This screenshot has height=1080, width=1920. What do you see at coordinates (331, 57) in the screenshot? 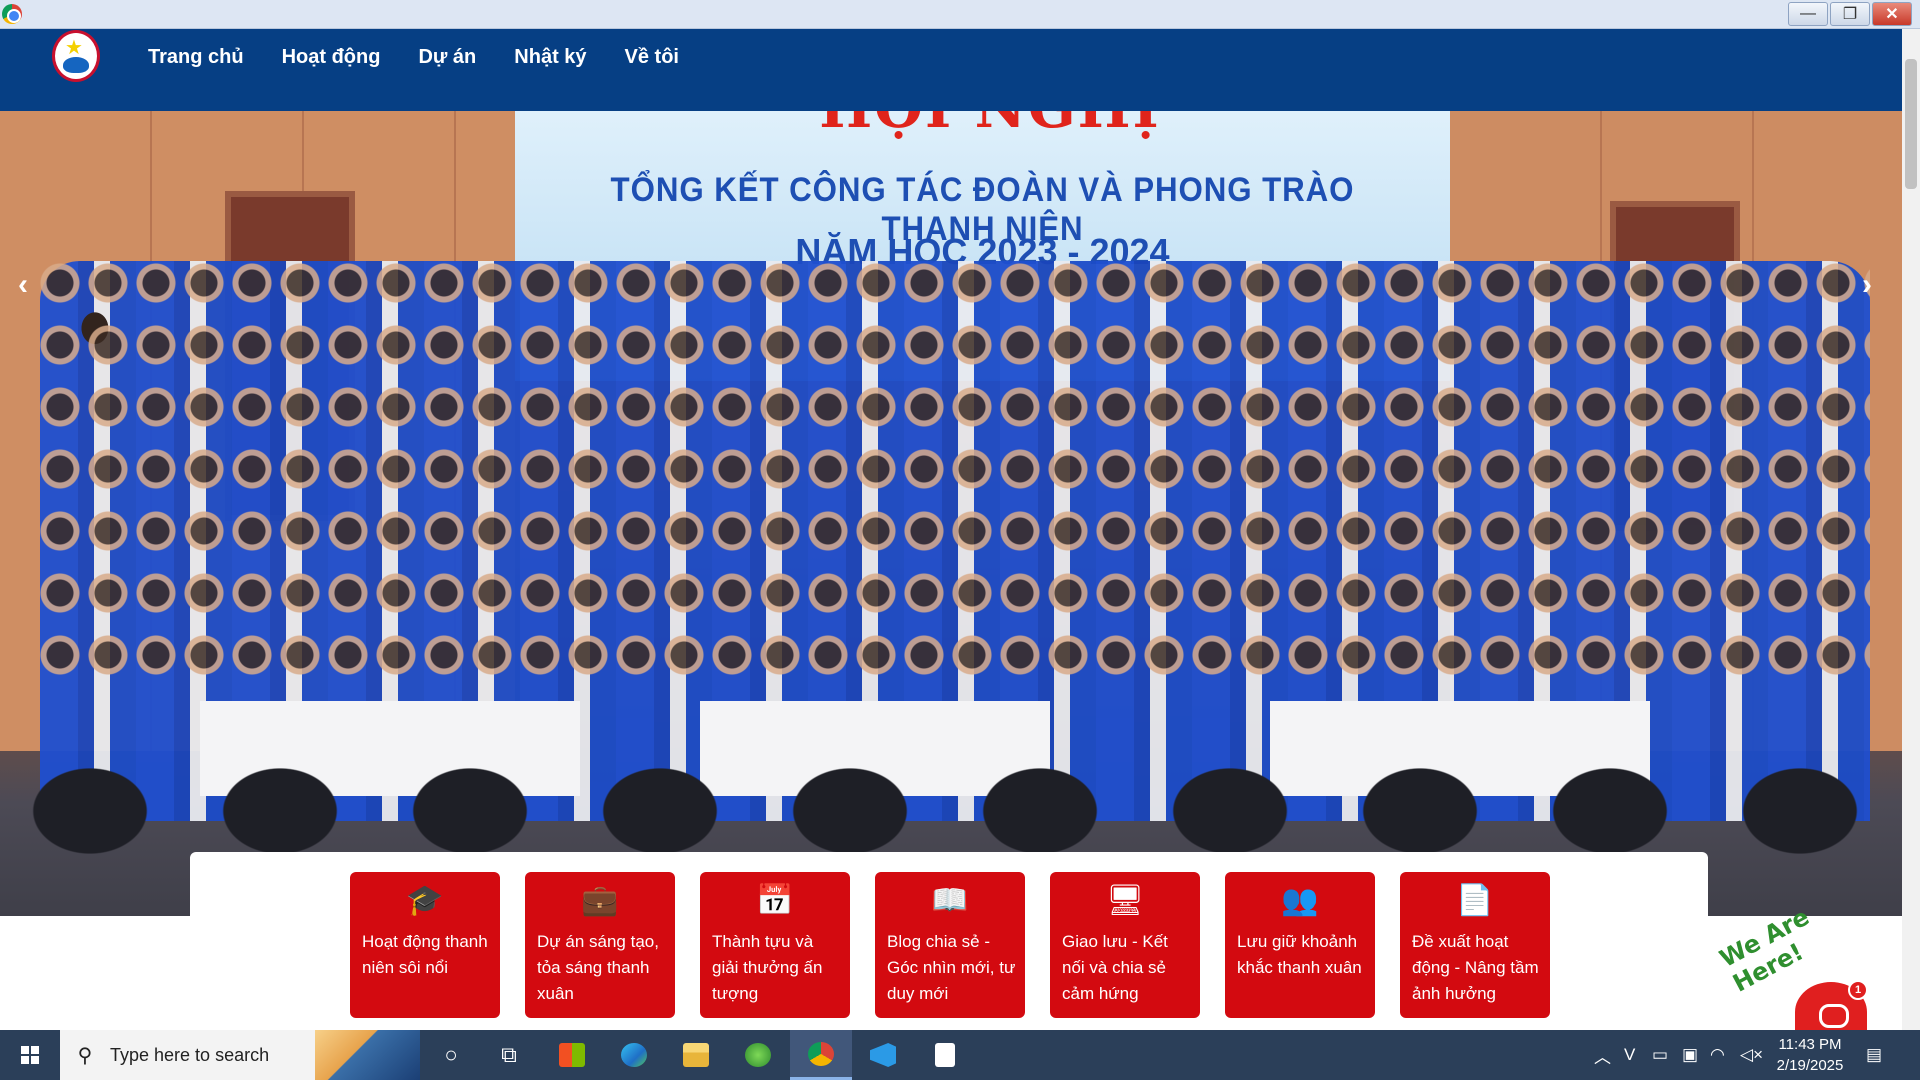
I see `nav-link-activities: Hoạt động` at bounding box center [331, 57].